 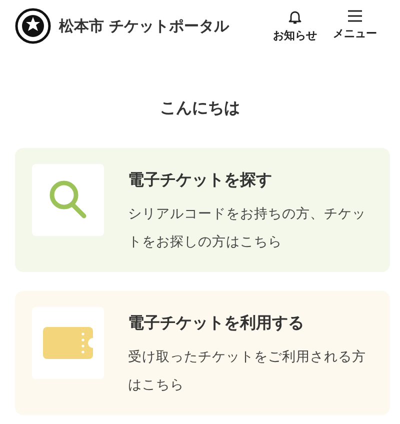 What do you see at coordinates (355, 16) in the screenshot?
I see `menu-icon` at bounding box center [355, 16].